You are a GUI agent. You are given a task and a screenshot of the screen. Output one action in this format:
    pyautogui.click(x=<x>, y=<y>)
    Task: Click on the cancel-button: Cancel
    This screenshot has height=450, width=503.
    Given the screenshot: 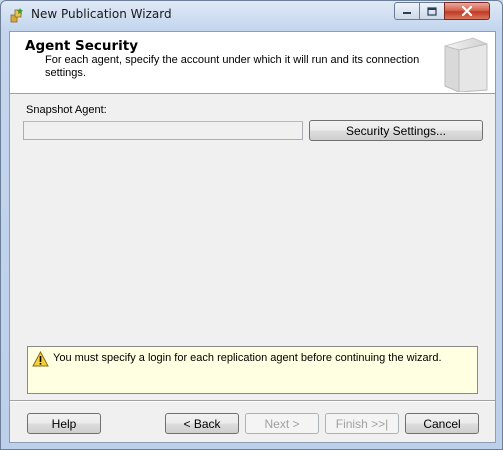 What is the action you would take?
    pyautogui.click(x=442, y=423)
    